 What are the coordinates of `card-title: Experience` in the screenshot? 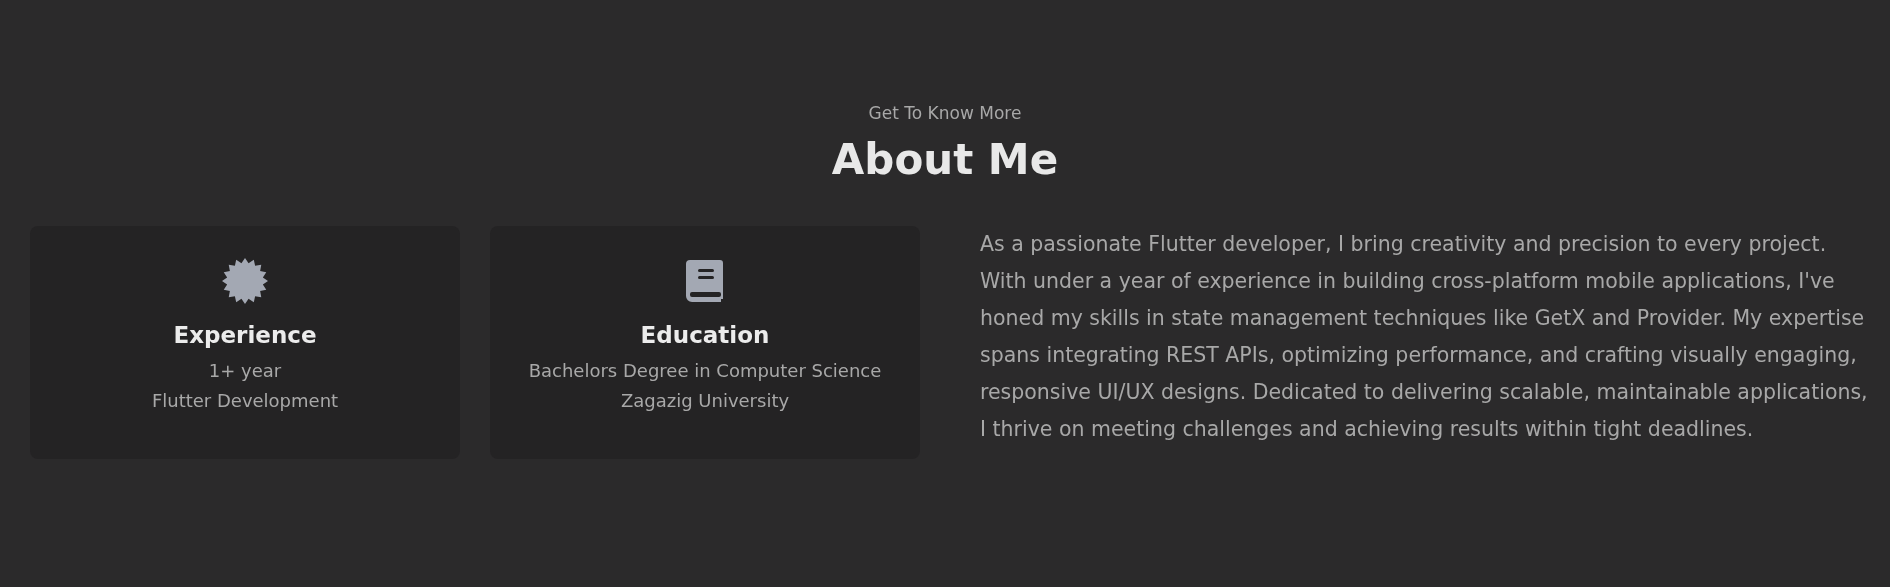 It's located at (245, 335).